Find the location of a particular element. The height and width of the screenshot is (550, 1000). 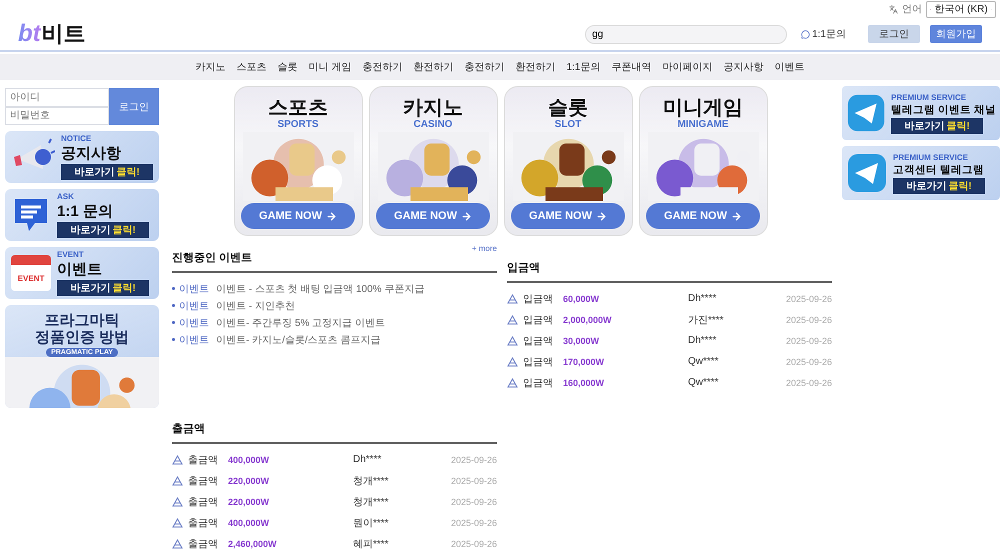

amount: 170,000W is located at coordinates (584, 361).